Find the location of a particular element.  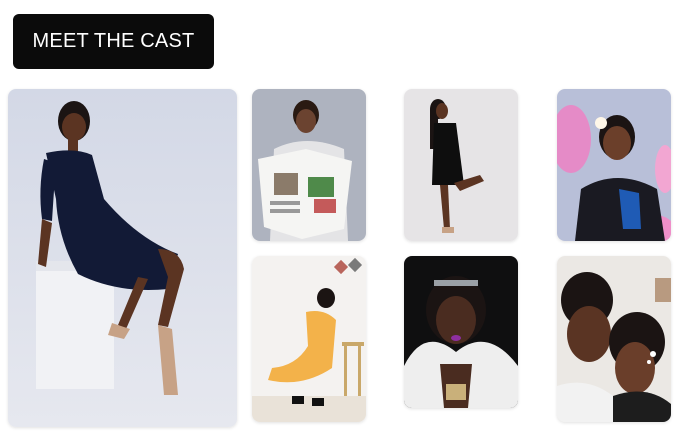

cast-photo-6-image is located at coordinates (461, 332).